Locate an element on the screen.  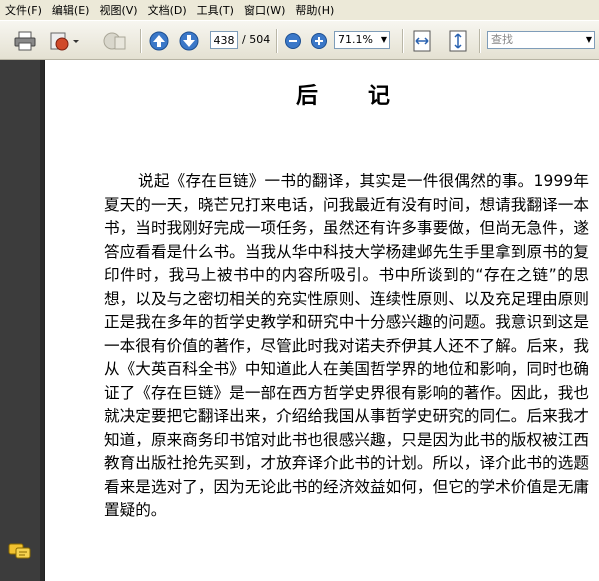
fit-page-icon is located at coordinates (458, 41).